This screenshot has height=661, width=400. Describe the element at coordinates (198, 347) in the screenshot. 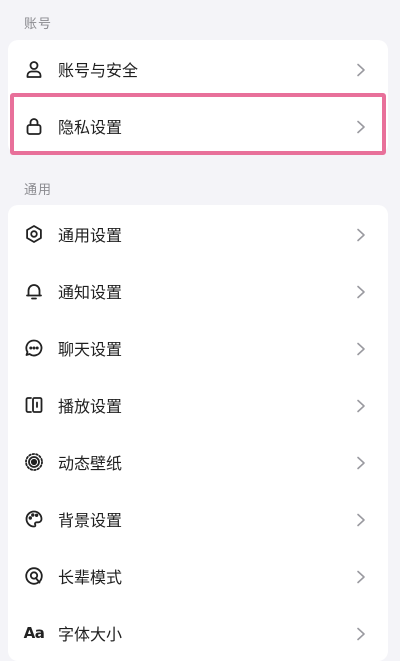

I see `row-chat-settings: 聊天设置` at that location.